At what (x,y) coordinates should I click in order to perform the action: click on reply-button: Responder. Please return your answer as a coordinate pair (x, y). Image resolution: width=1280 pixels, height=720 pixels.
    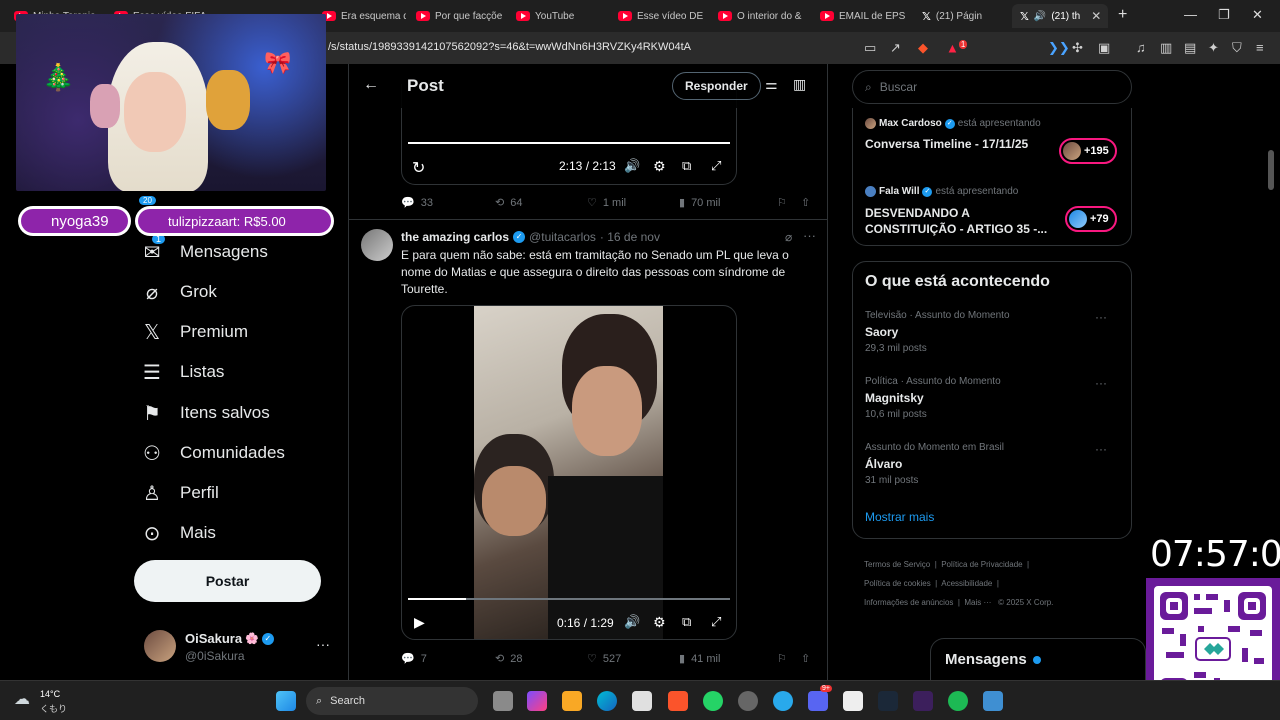
    Looking at the image, I should click on (716, 86).